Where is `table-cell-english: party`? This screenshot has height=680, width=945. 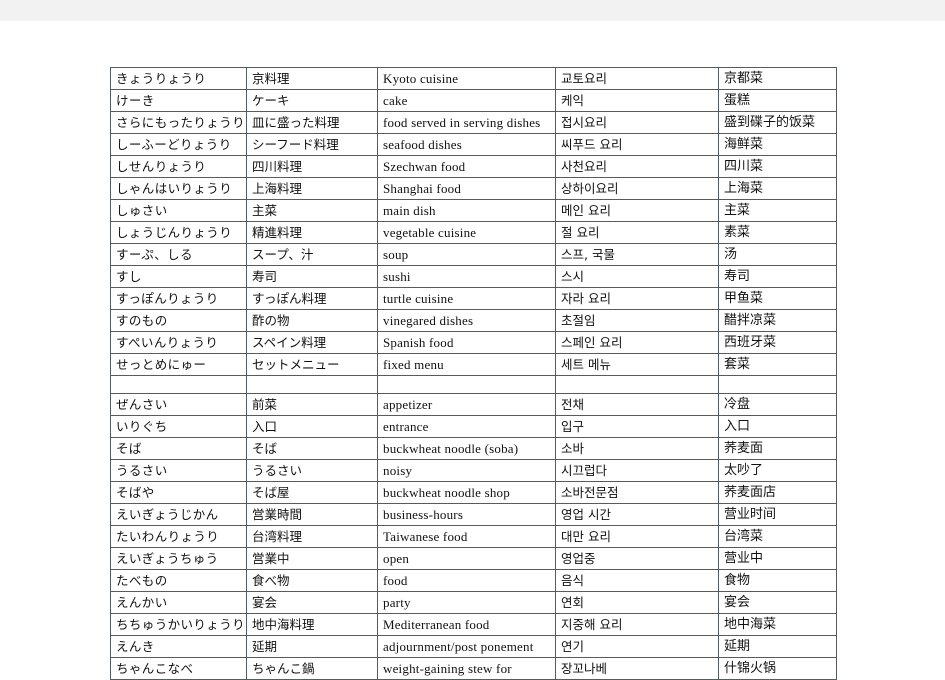 table-cell-english: party is located at coordinates (466, 602).